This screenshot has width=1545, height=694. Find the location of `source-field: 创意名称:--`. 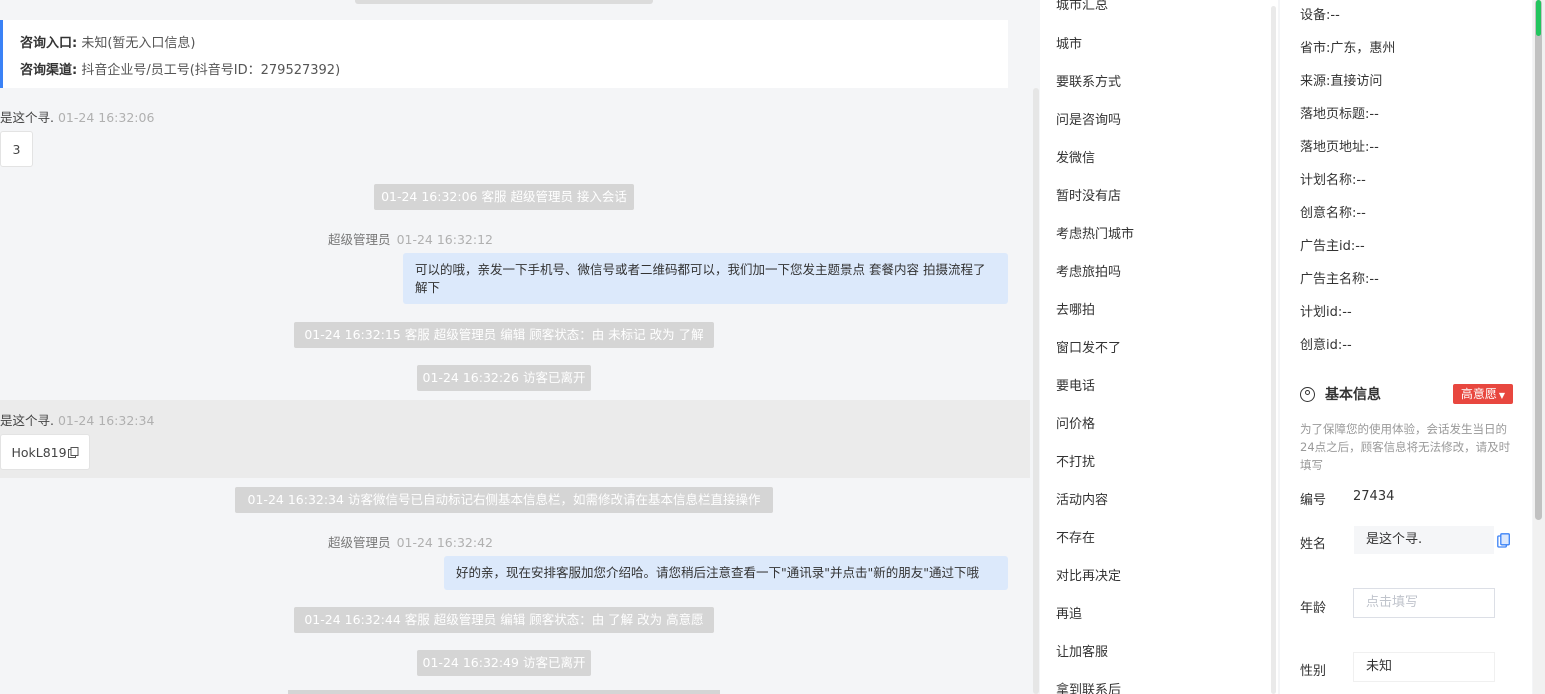

source-field: 创意名称:-- is located at coordinates (1333, 211).